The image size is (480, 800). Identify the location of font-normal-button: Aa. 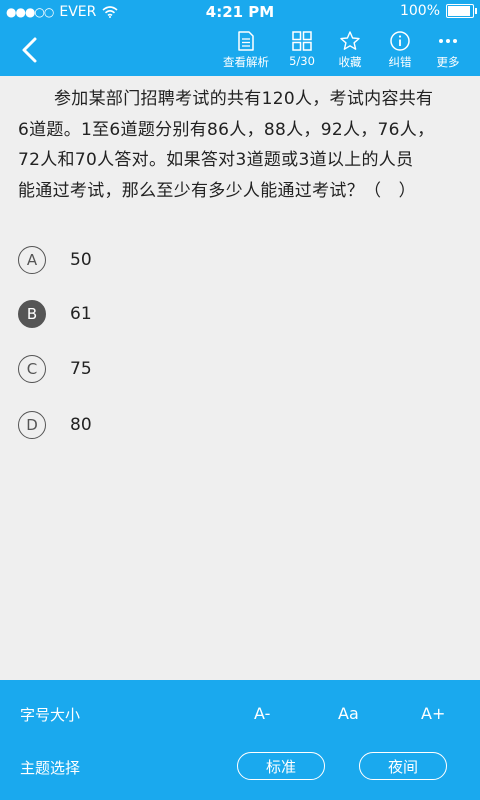
(348, 713).